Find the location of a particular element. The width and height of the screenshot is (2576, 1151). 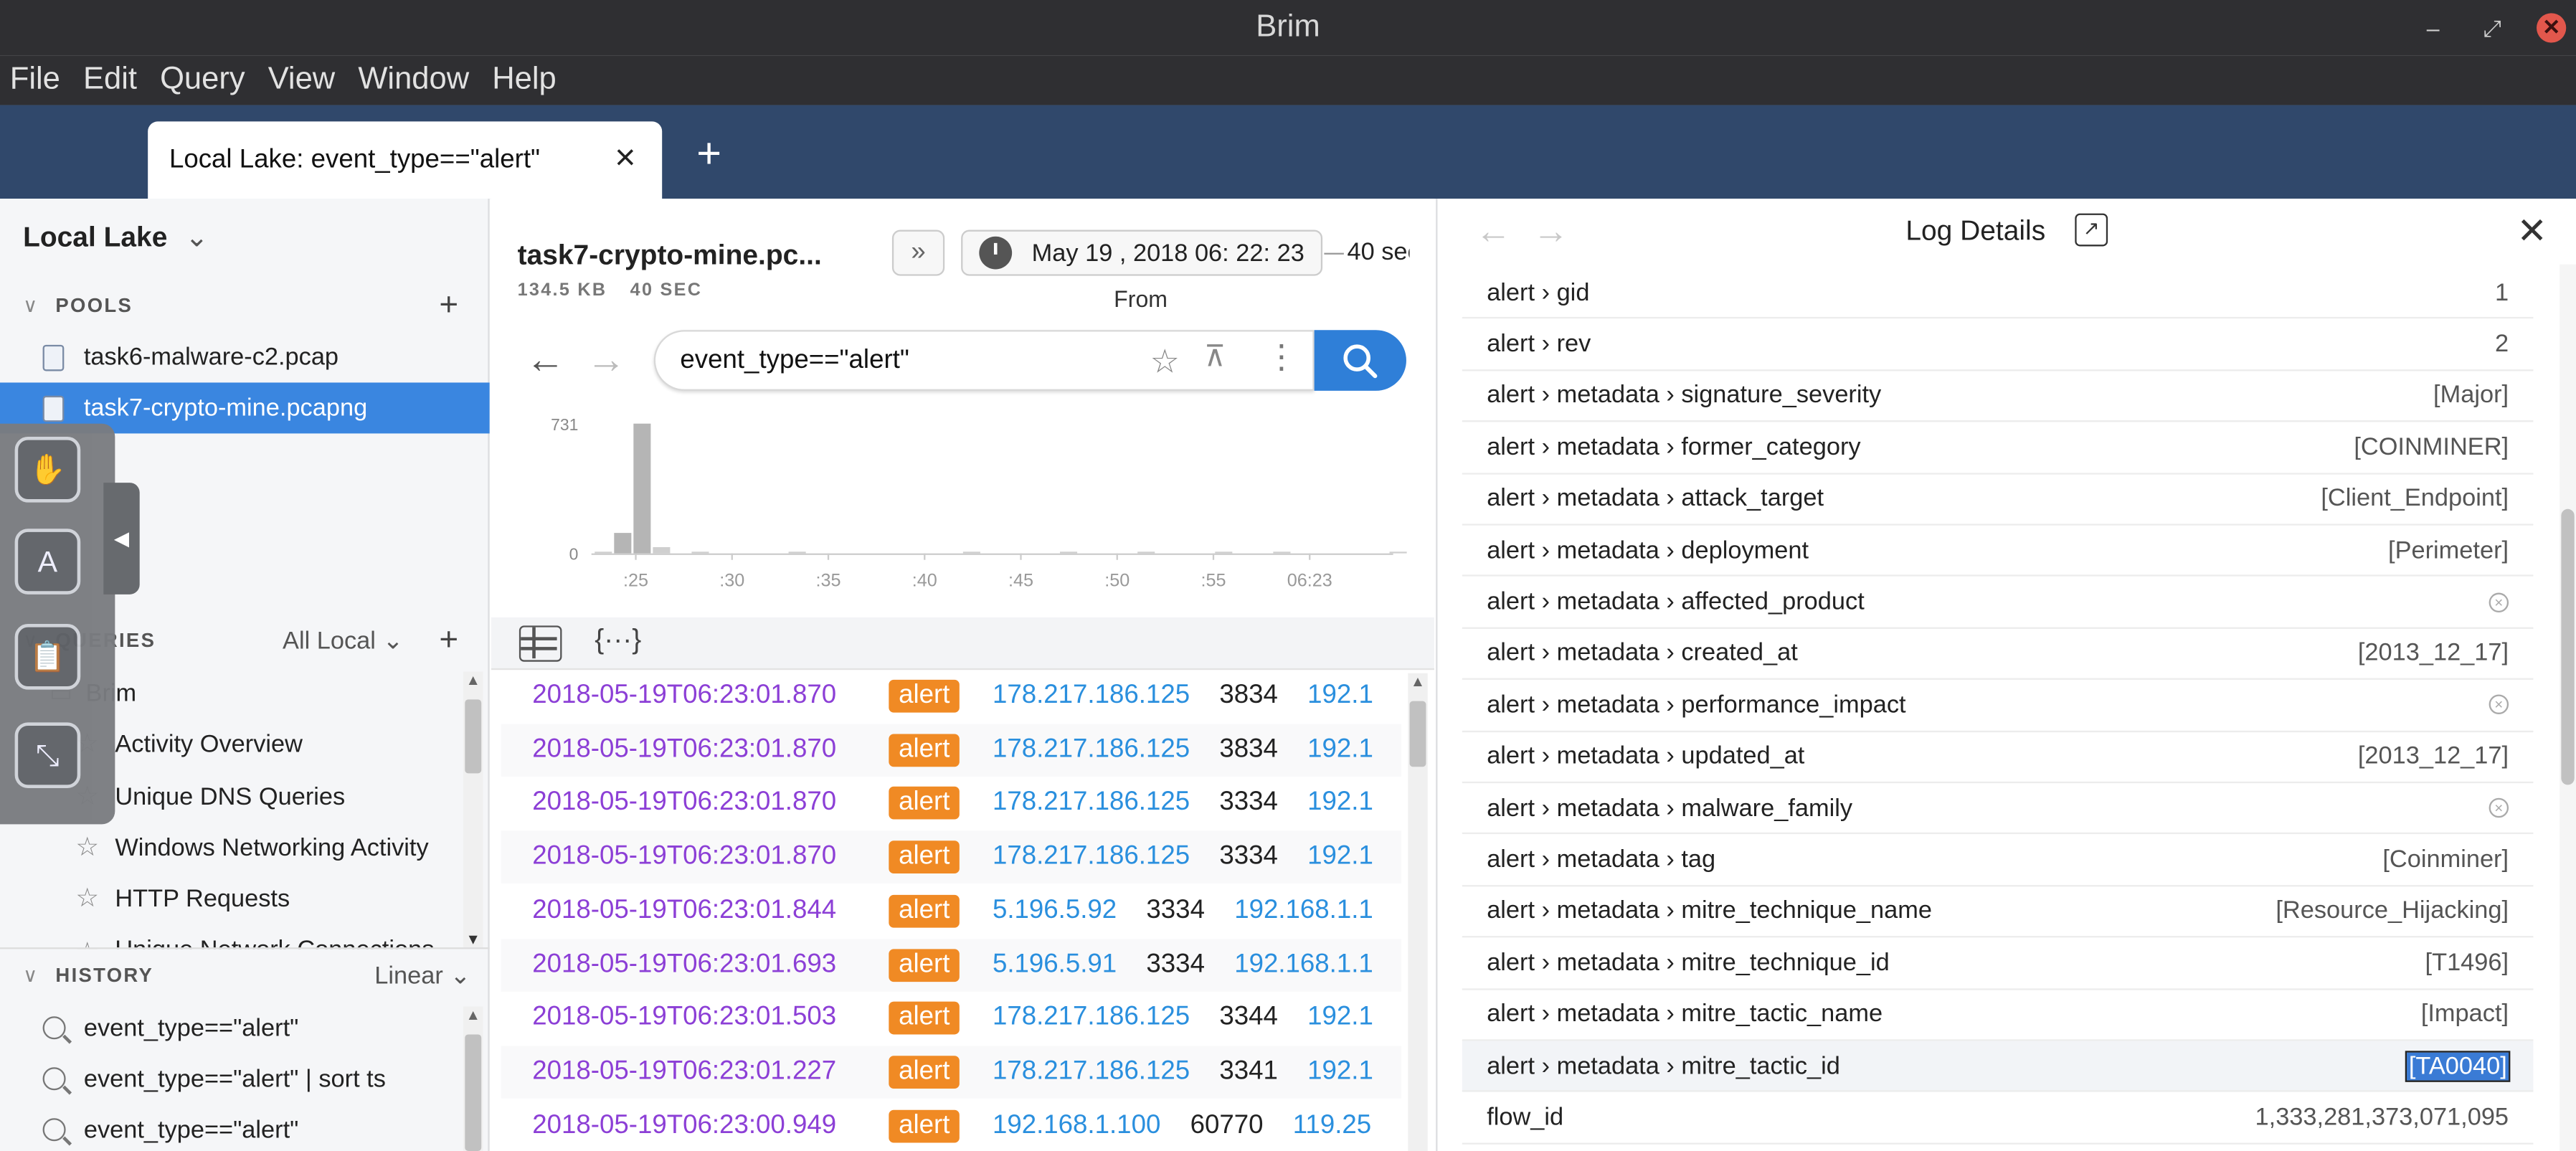

history-mode-dropdown: Linear ⌄ is located at coordinates (422, 975).